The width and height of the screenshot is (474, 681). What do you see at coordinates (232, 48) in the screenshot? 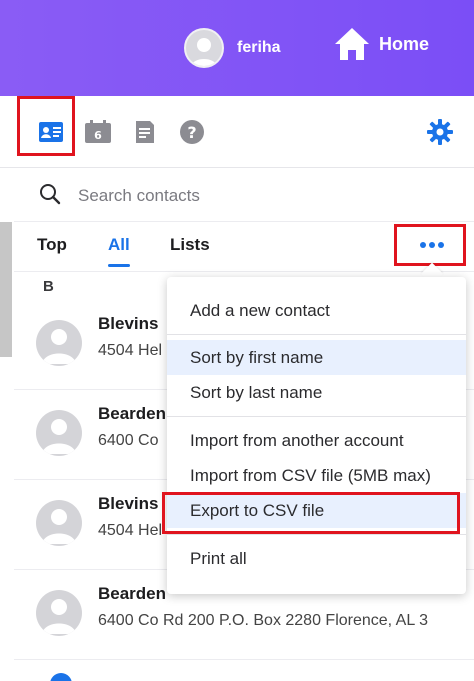
I see `user-account: feriha` at bounding box center [232, 48].